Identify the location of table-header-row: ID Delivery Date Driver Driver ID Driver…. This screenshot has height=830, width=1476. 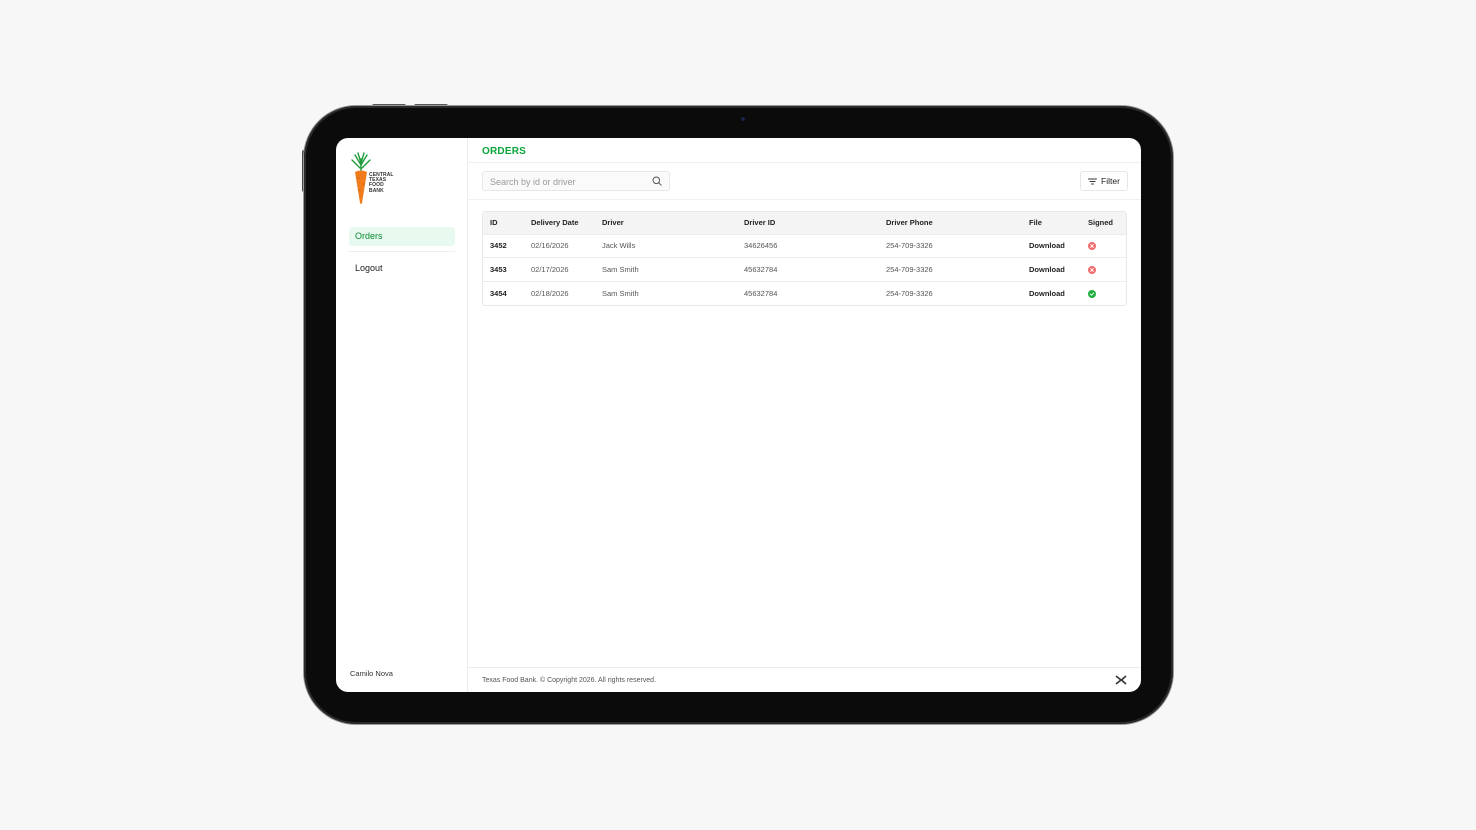
(804, 223).